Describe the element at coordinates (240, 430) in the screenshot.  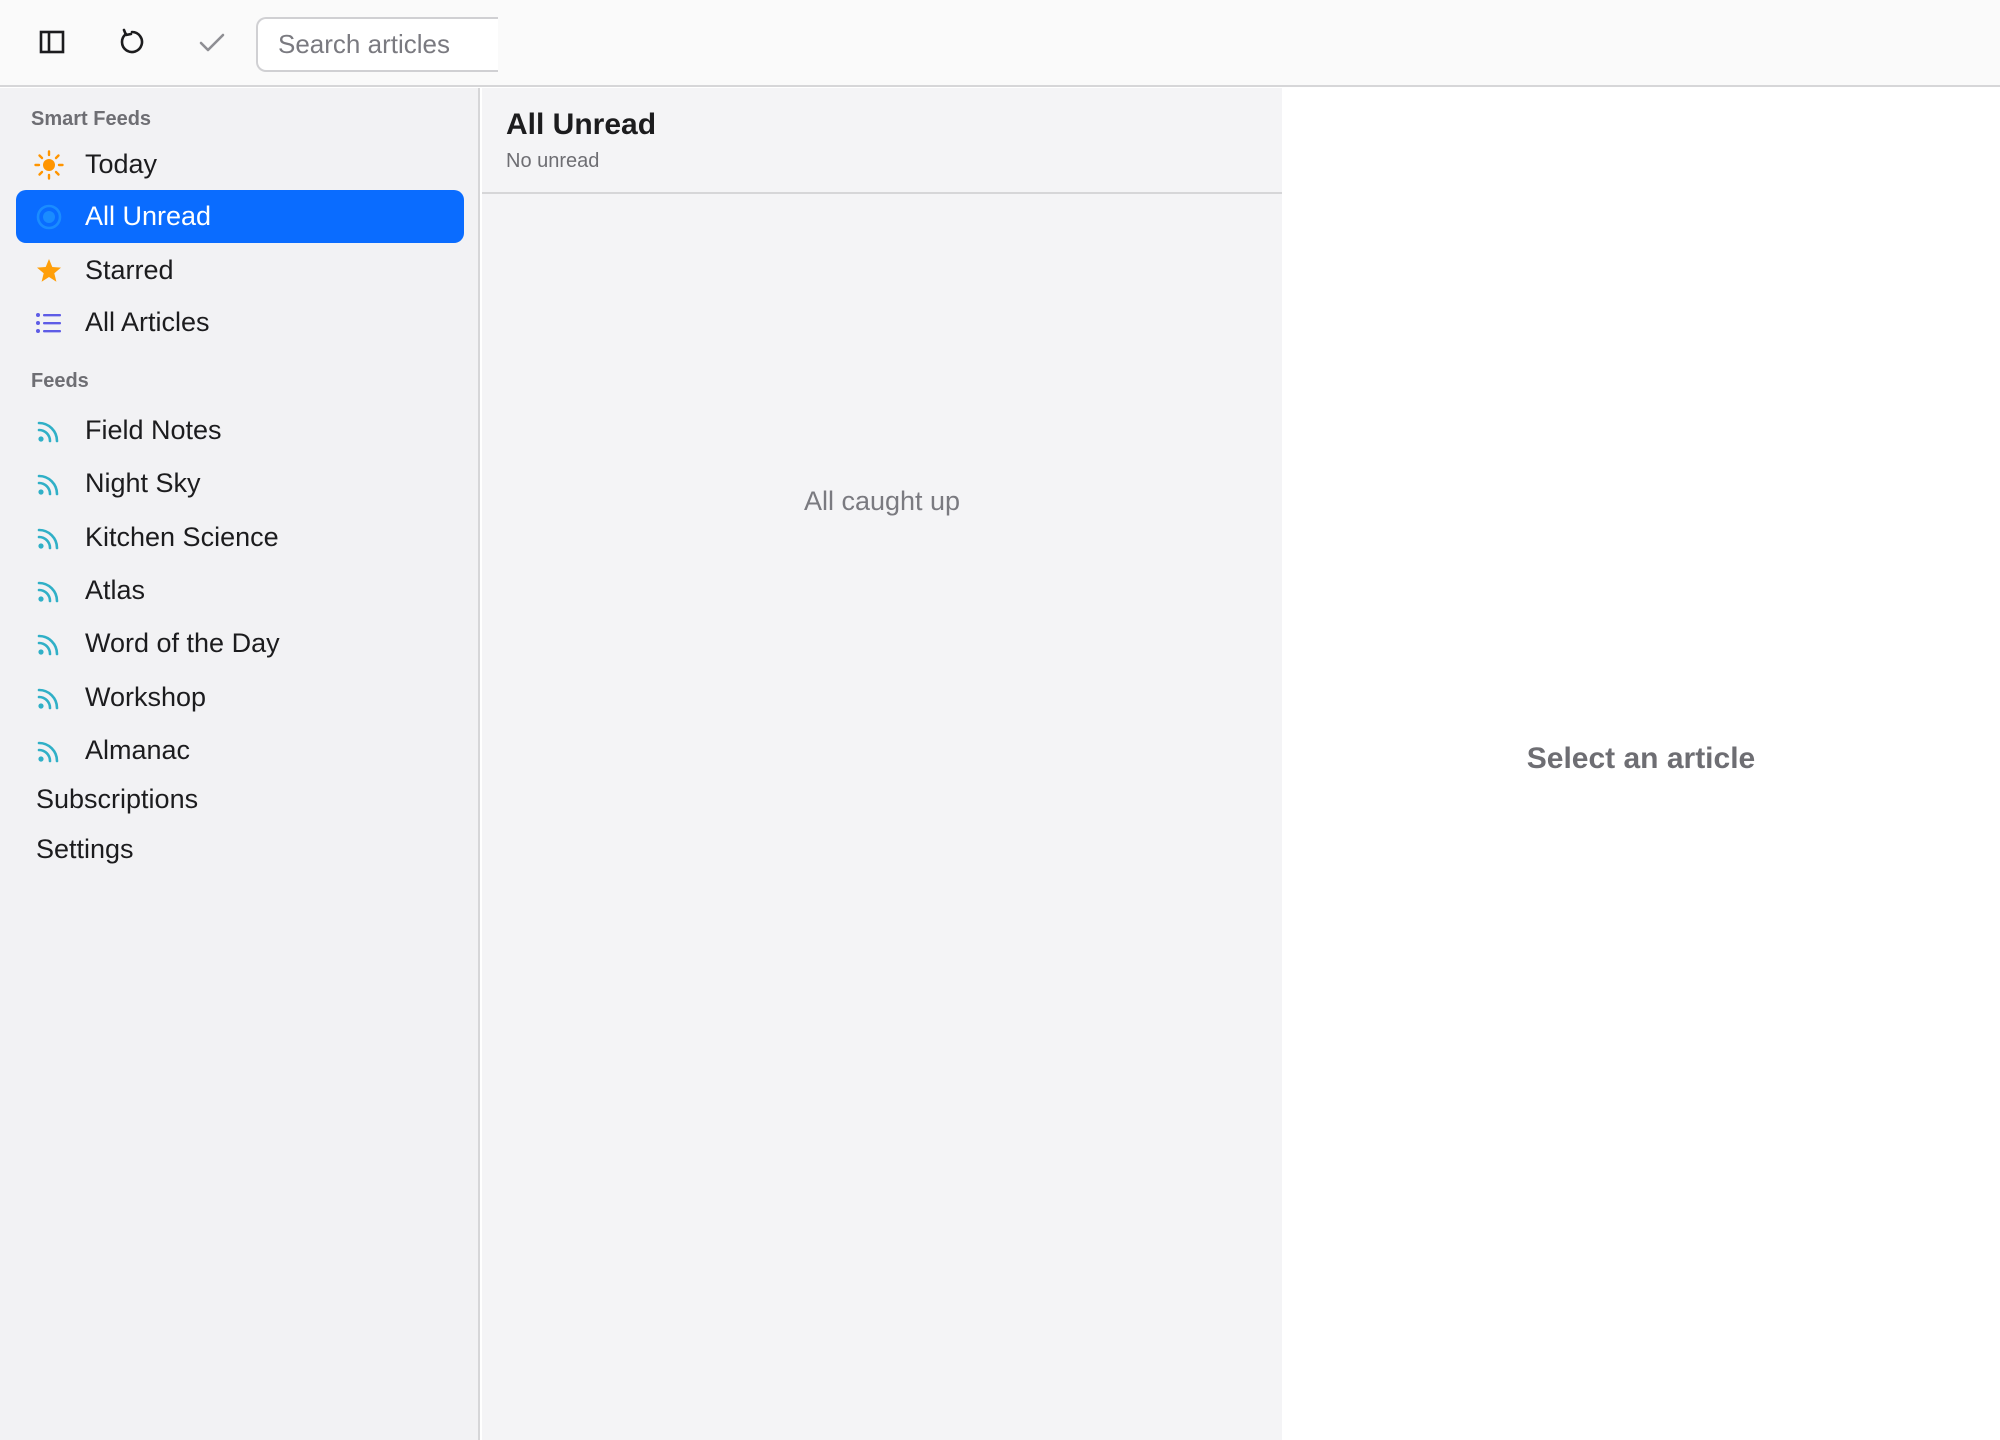
I see `sidebar-feed-field-notes: Field Notes` at that location.